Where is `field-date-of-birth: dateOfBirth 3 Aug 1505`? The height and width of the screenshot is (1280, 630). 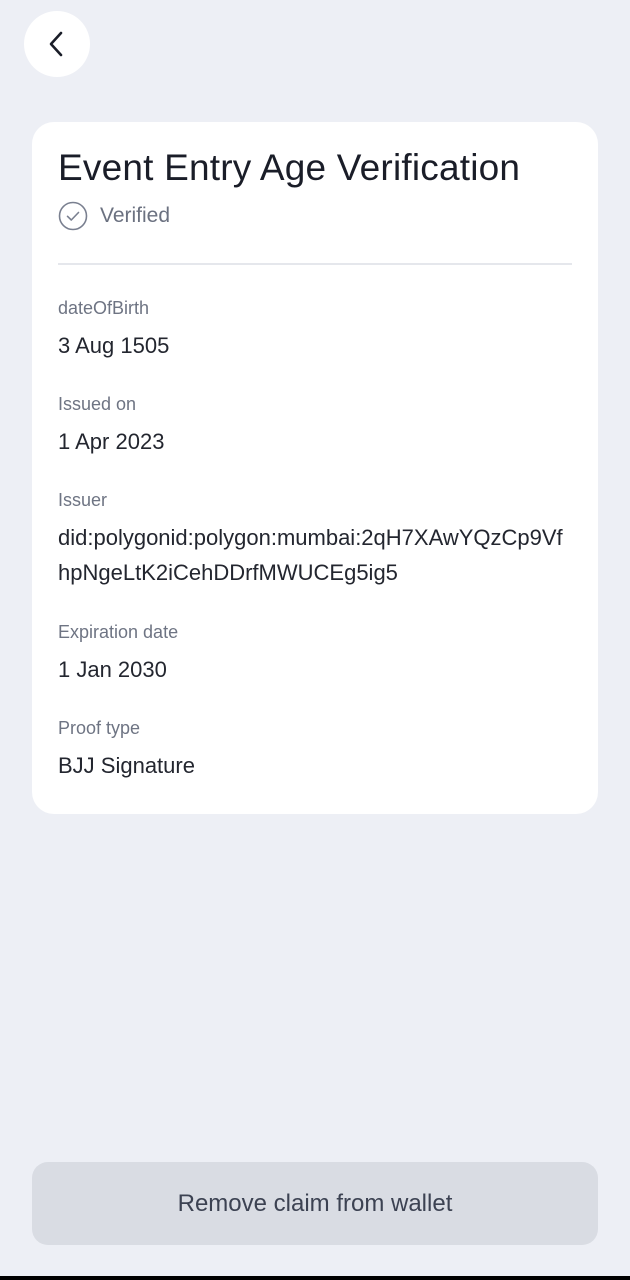
field-date-of-birth: dateOfBirth 3 Aug 1505 is located at coordinates (314, 329).